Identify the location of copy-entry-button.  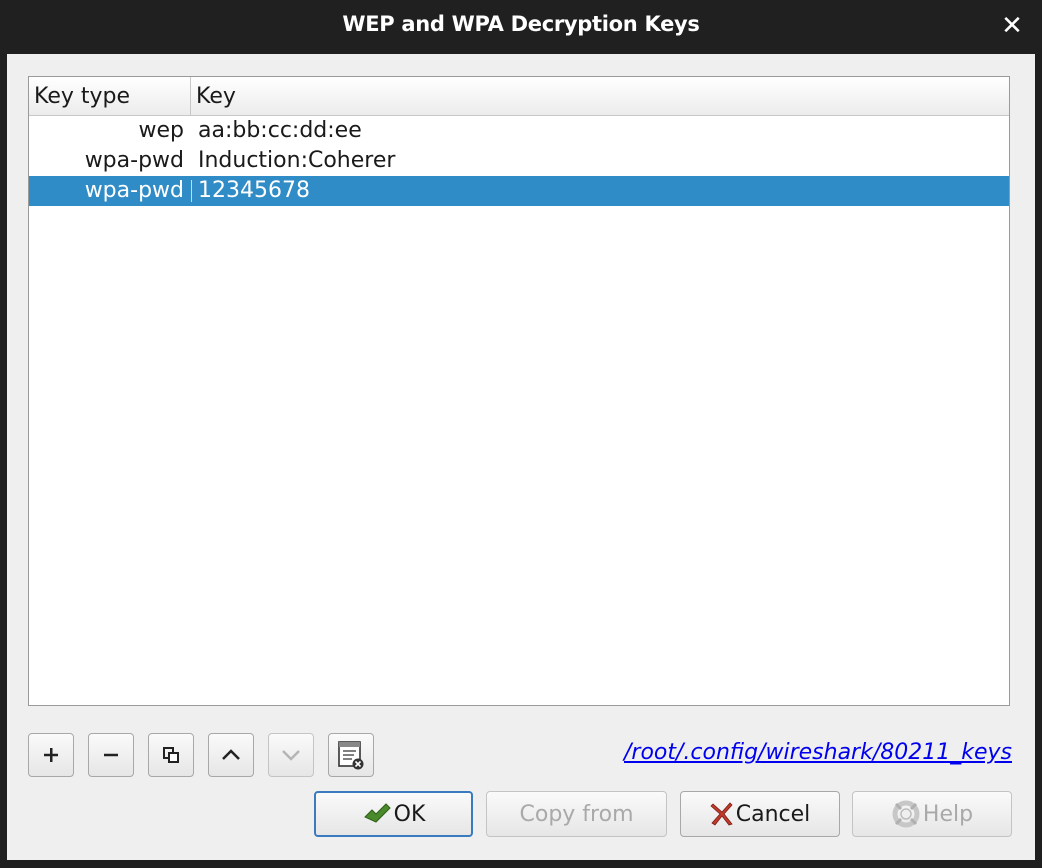
(171, 755).